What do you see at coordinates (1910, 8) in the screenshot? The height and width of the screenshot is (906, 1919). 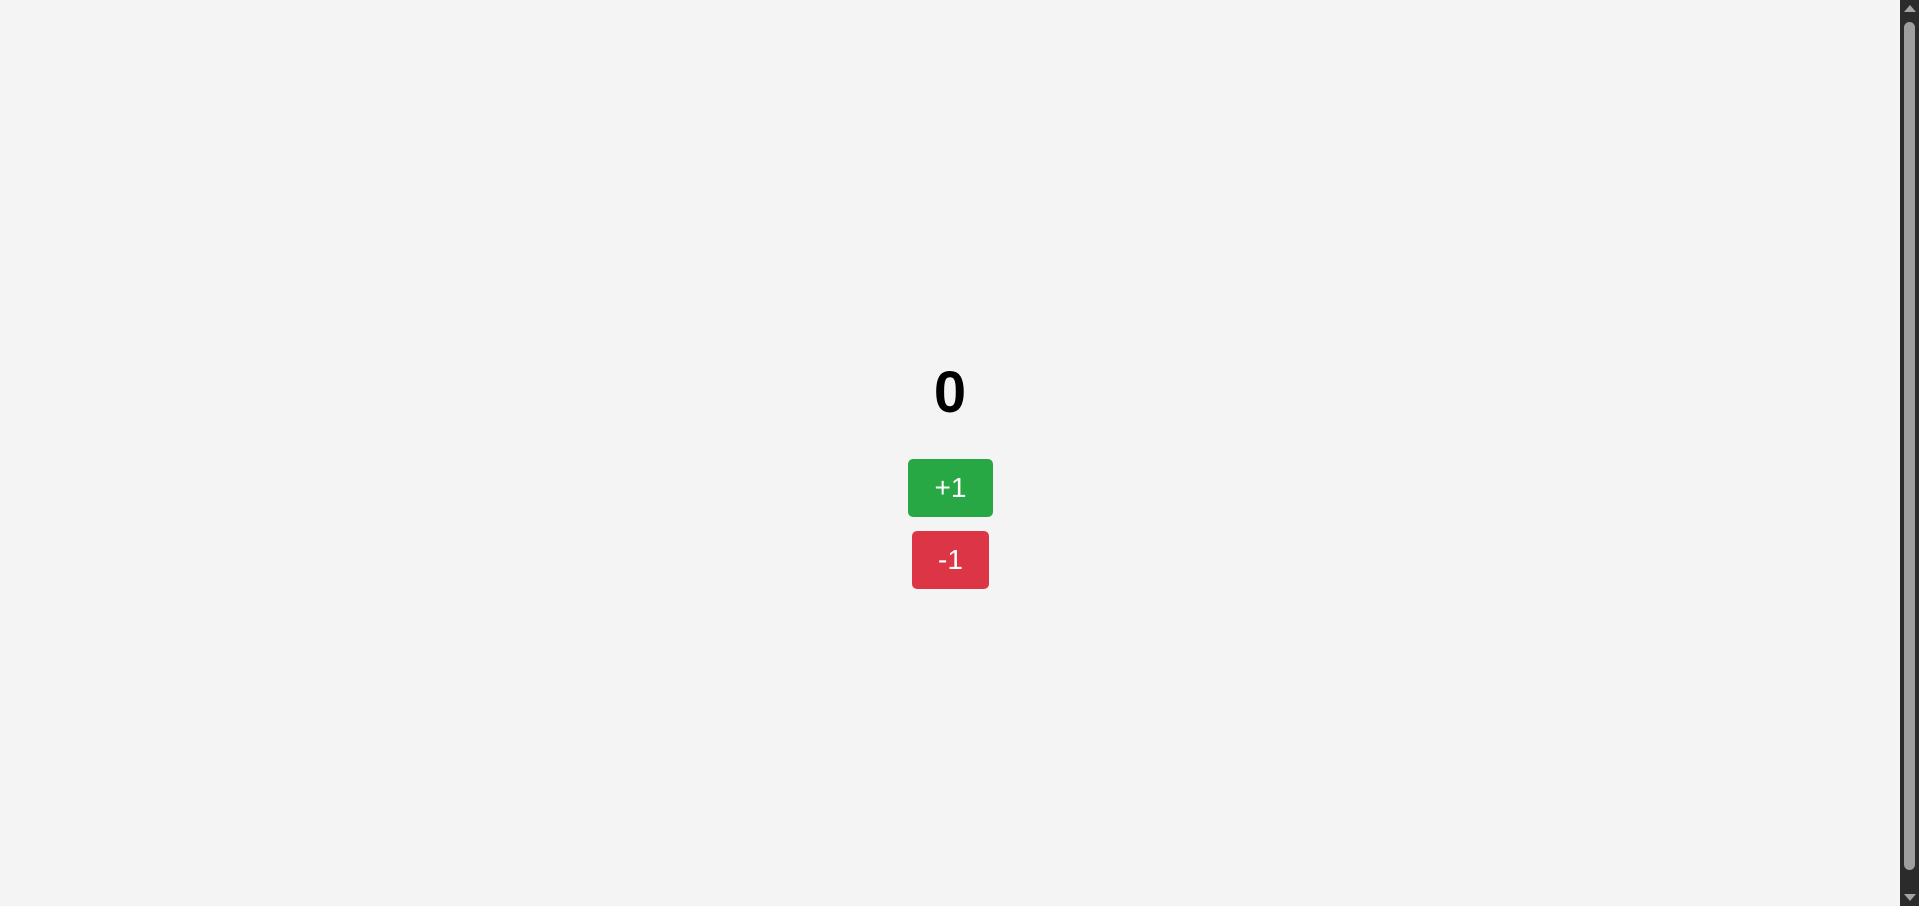 I see `scroll-up-arrow-icon` at bounding box center [1910, 8].